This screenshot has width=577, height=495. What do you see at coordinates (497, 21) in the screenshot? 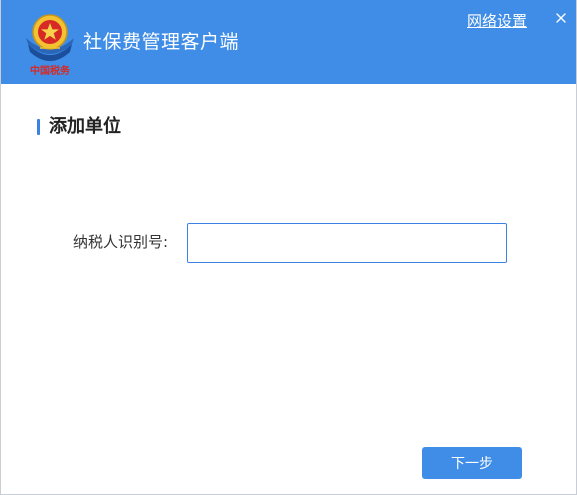
I see `network-settings-link: 网络设置` at bounding box center [497, 21].